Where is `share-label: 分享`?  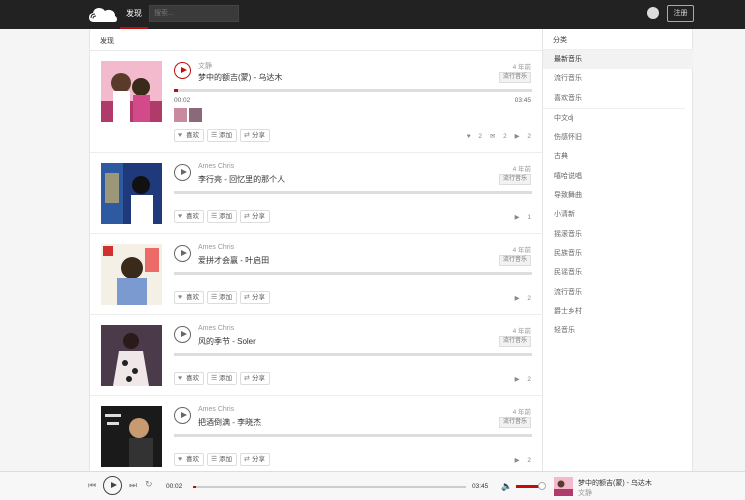 share-label: 分享 is located at coordinates (258, 378).